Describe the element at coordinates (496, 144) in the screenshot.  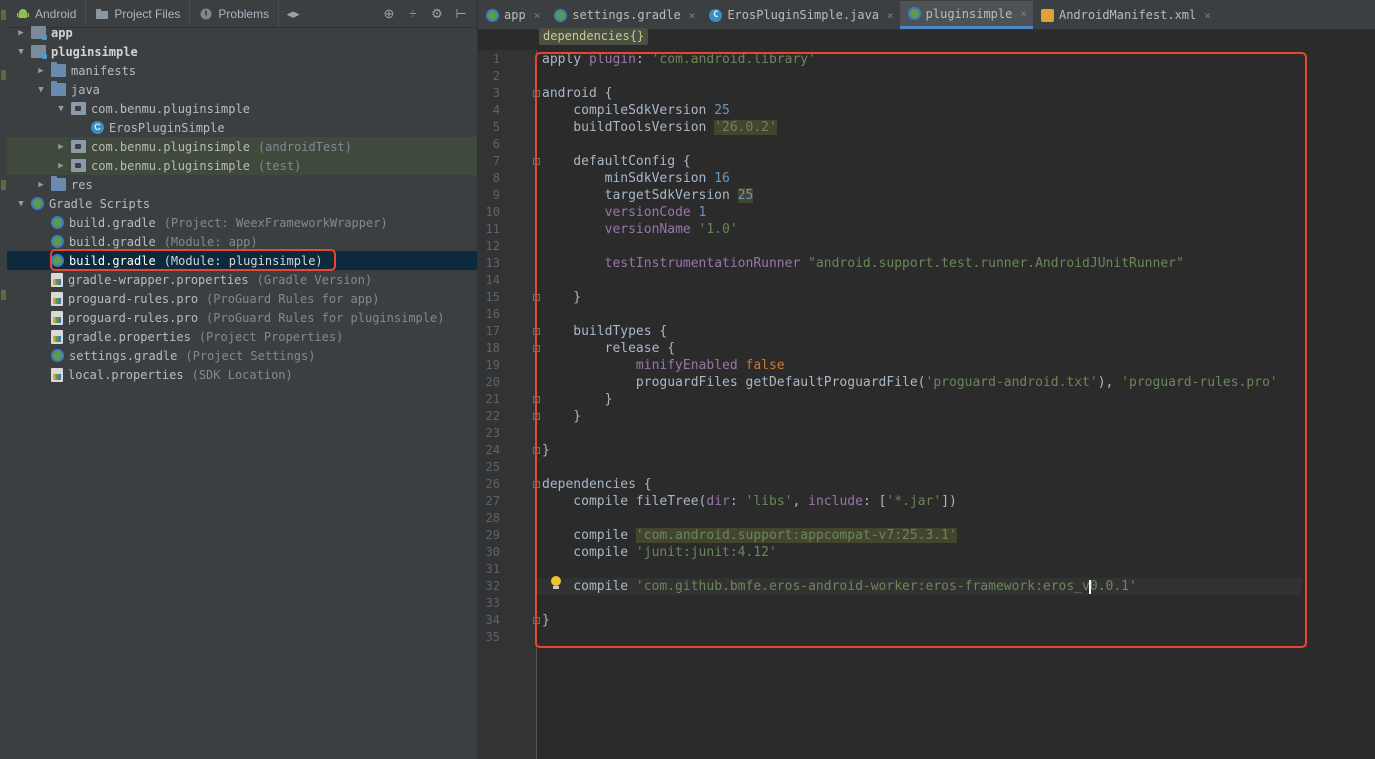
I see `line-number: 6` at that location.